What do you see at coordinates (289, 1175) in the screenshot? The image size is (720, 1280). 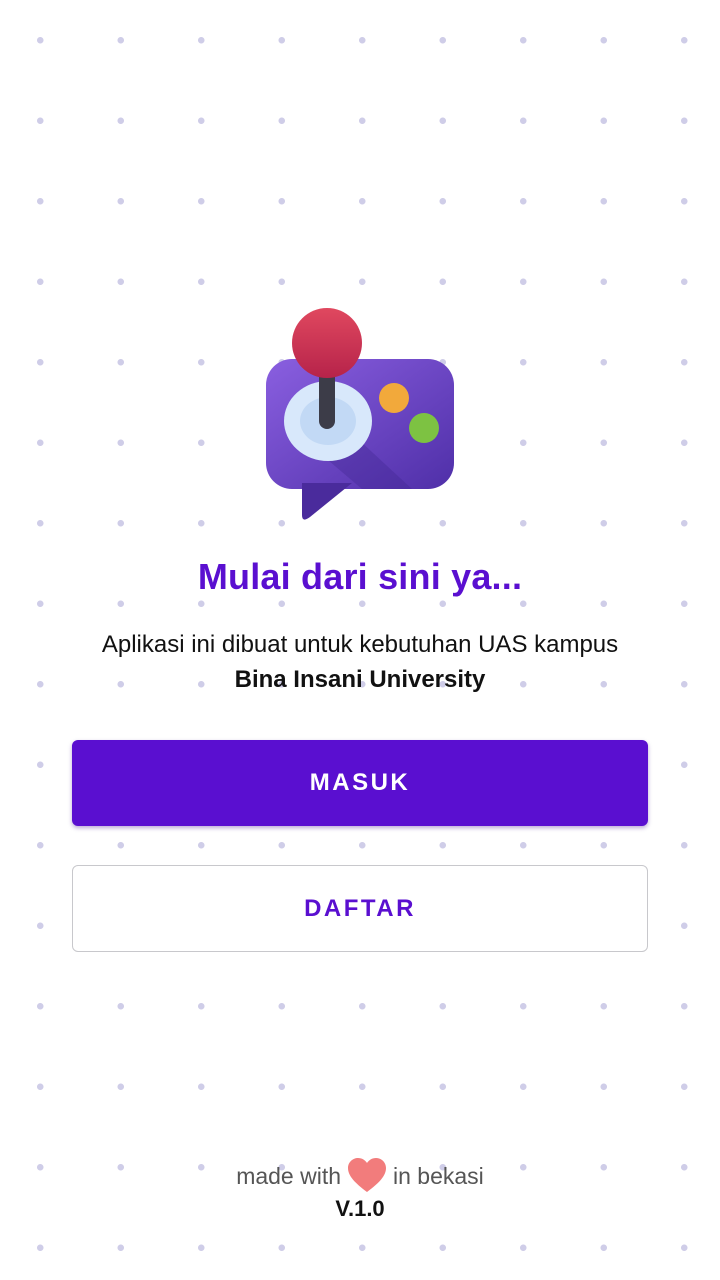 I see `made-with-text: made with` at bounding box center [289, 1175].